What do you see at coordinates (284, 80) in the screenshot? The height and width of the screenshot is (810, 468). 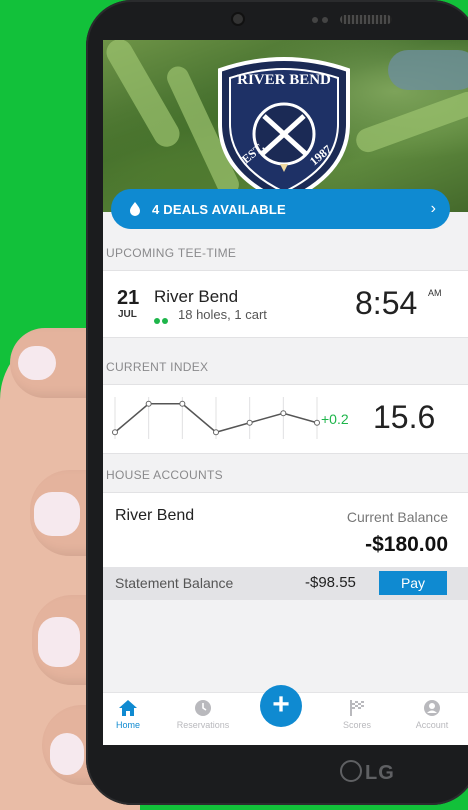 I see `svg-text: RIVER BEND` at bounding box center [284, 80].